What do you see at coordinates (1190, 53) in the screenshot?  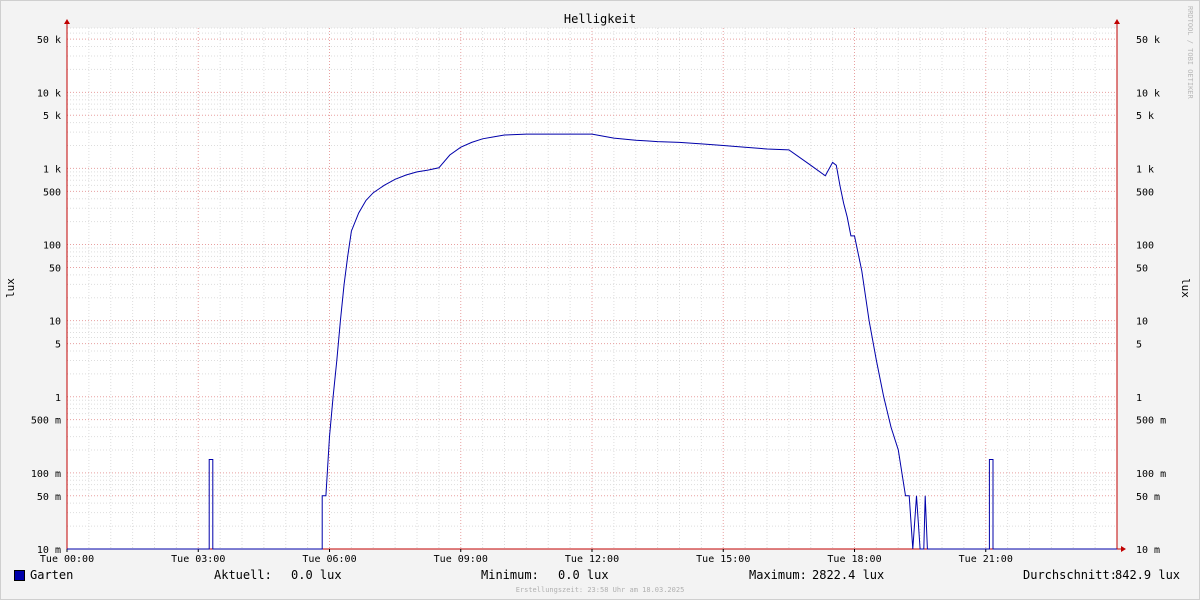 I see `rrdtool-watermark: RRDTOOL / TOBI OETIKER` at bounding box center [1190, 53].